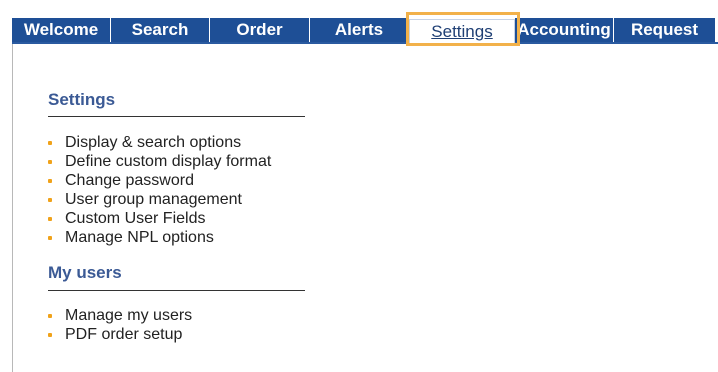 The height and width of the screenshot is (372, 718). What do you see at coordinates (160, 30) in the screenshot?
I see `tab-search: Search` at bounding box center [160, 30].